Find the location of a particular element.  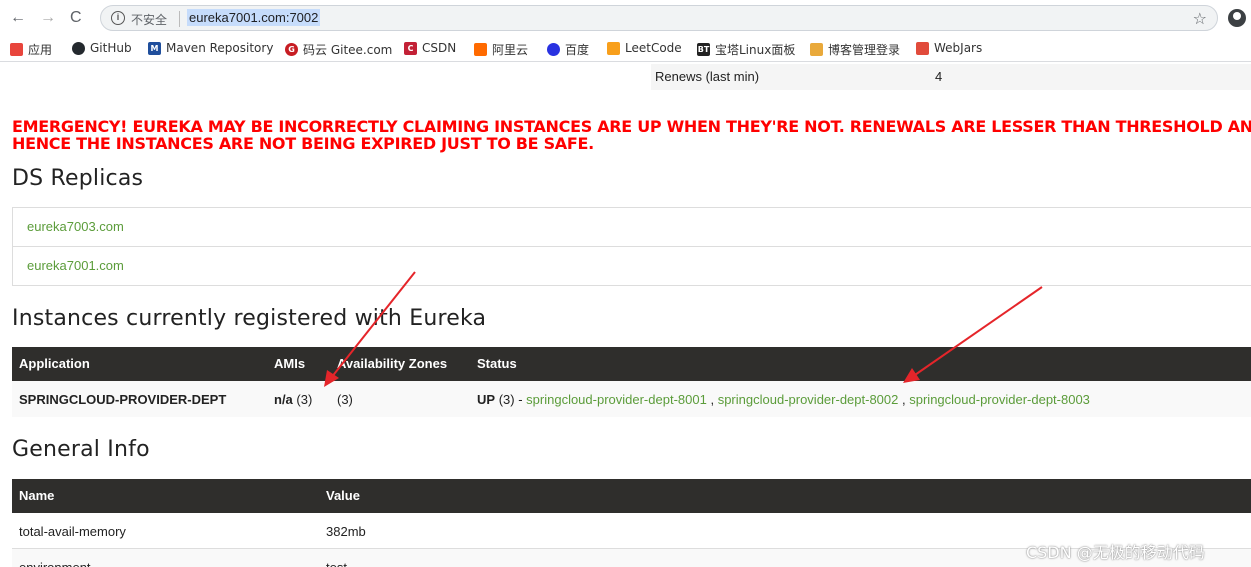

annotation-arrows is located at coordinates (683, 329).